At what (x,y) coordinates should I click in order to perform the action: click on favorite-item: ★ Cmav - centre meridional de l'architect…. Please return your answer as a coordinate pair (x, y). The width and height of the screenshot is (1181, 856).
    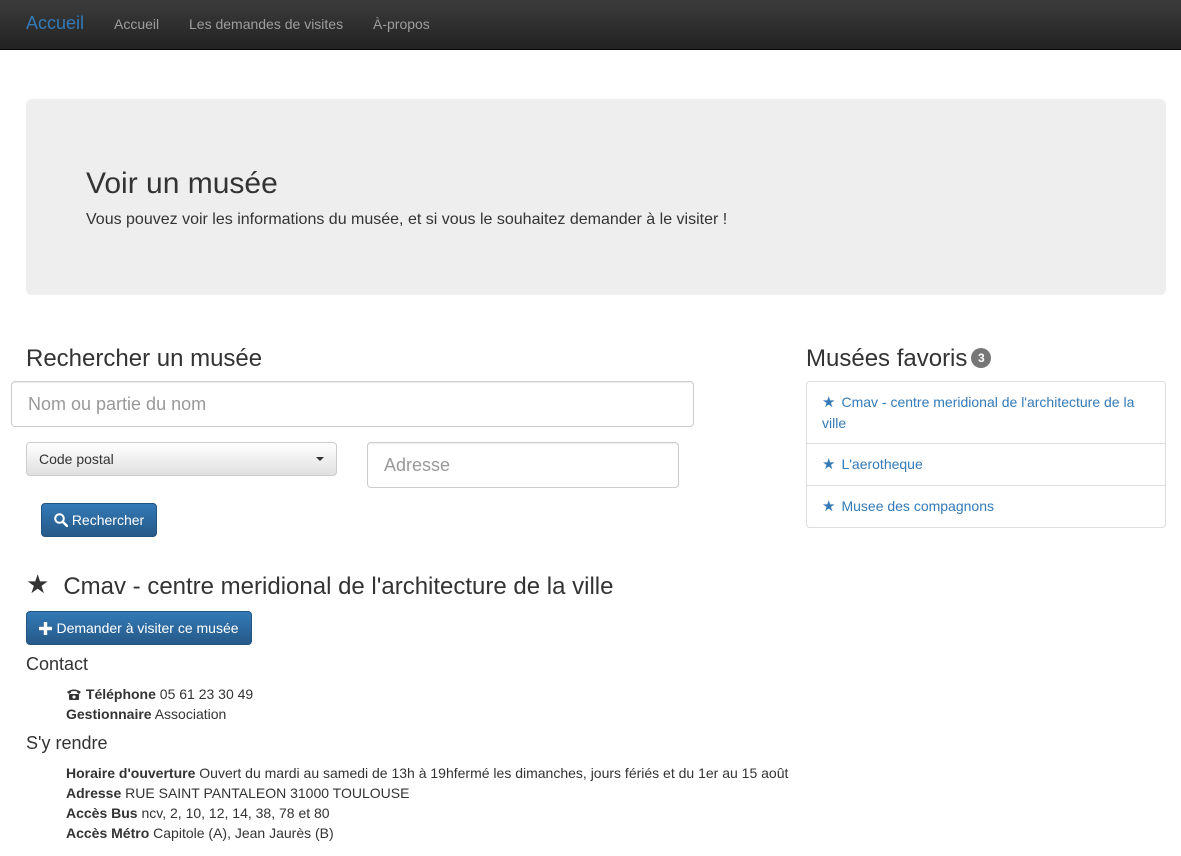
    Looking at the image, I should click on (986, 413).